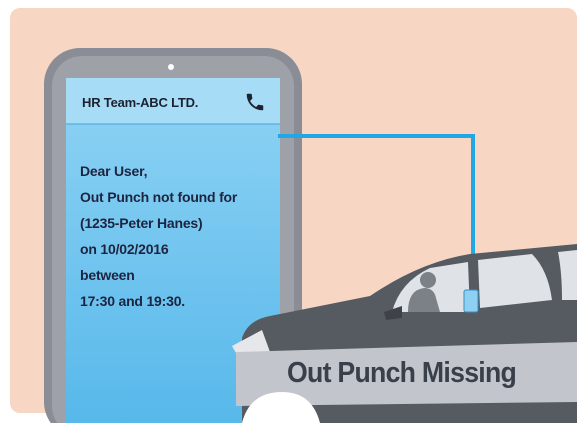 The width and height of the screenshot is (577, 423). What do you see at coordinates (471, 301) in the screenshot?
I see `driver-phone` at bounding box center [471, 301].